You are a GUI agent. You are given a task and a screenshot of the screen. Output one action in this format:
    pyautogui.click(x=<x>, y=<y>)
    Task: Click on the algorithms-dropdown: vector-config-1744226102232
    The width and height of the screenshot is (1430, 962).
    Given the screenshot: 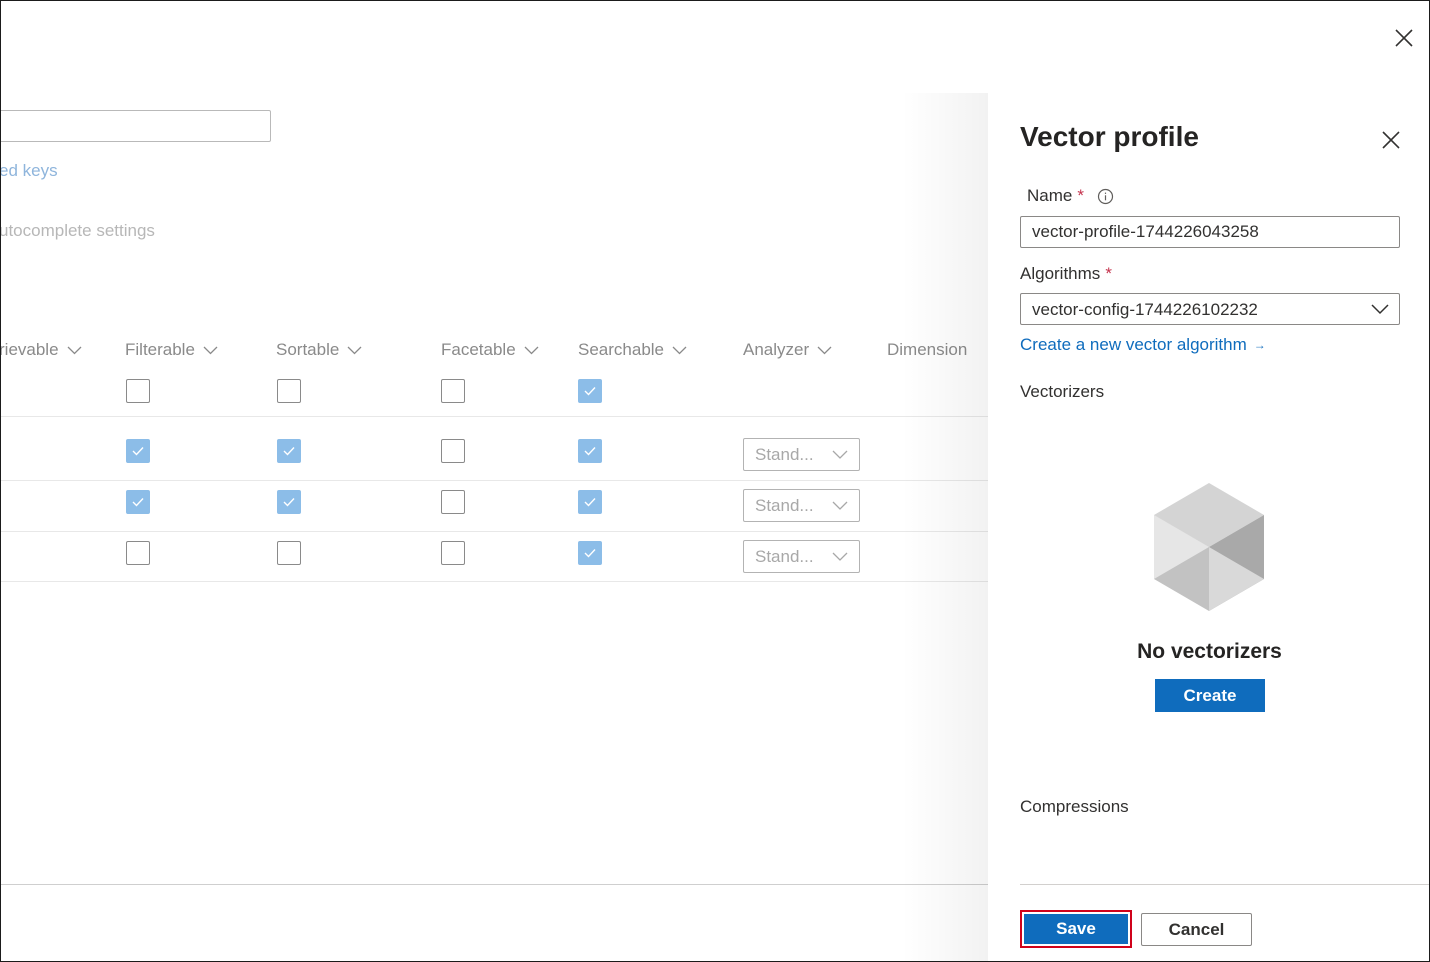 What is the action you would take?
    pyautogui.click(x=1210, y=309)
    